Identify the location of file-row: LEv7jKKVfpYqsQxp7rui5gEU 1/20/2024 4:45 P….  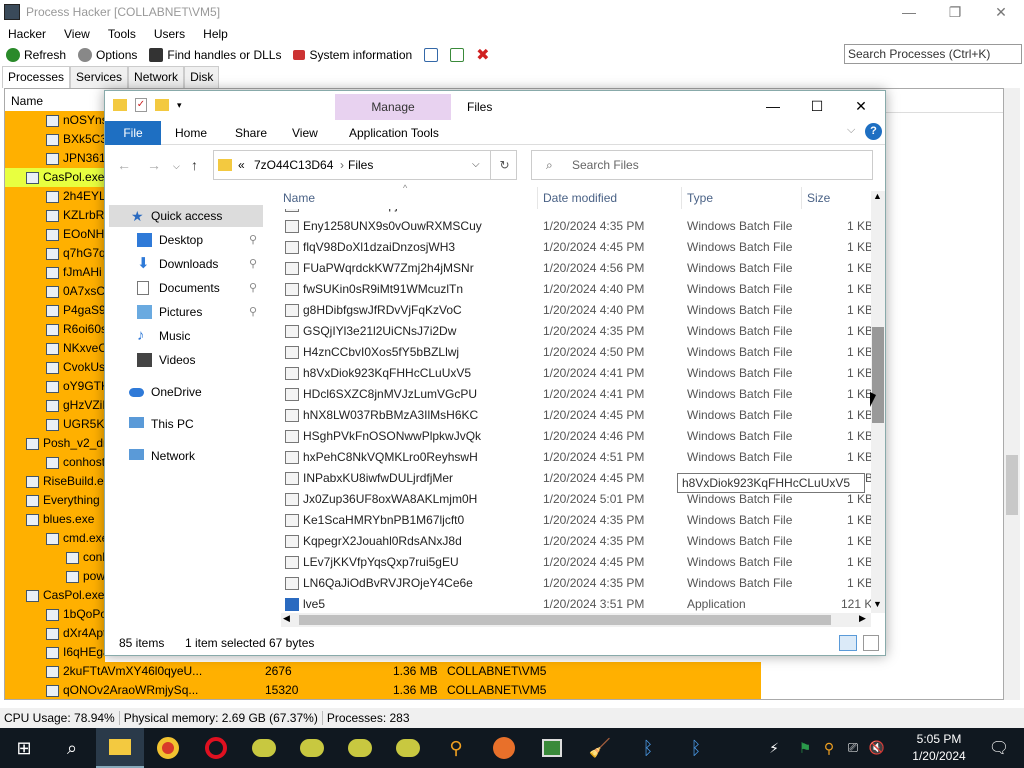
(577, 562).